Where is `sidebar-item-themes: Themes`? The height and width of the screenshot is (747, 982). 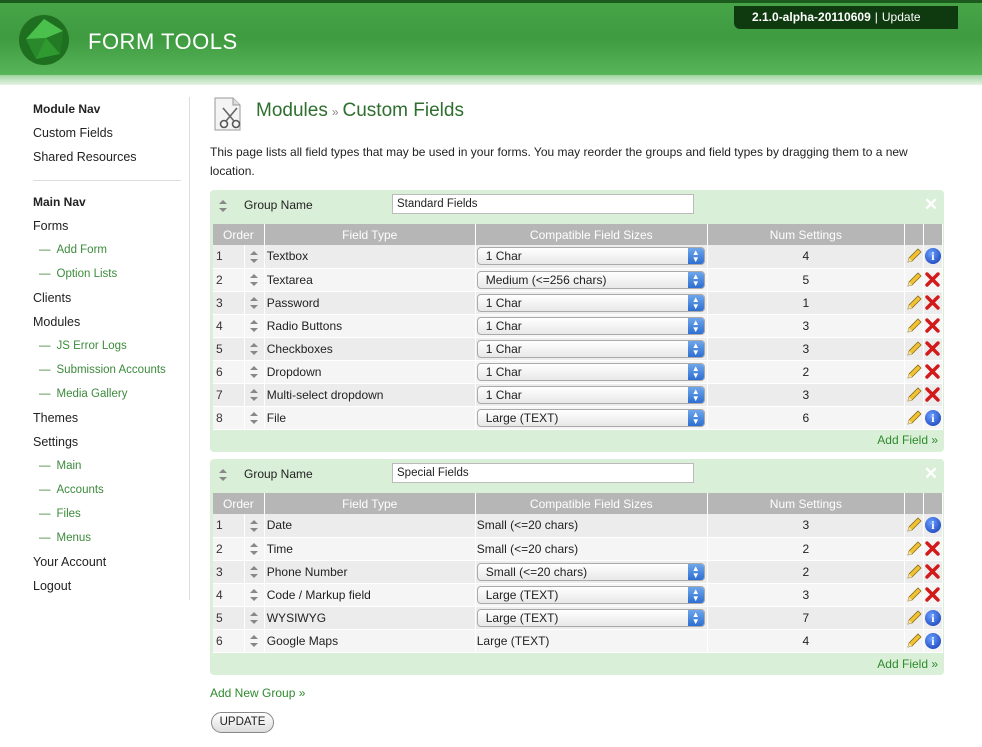 sidebar-item-themes: Themes is located at coordinates (108, 421).